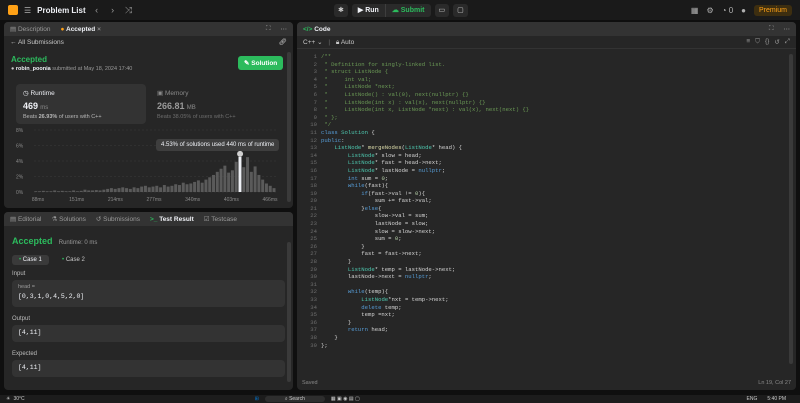  What do you see at coordinates (68, 219) in the screenshot?
I see `tab-solutions: ⚗ Solutions` at bounding box center [68, 219].